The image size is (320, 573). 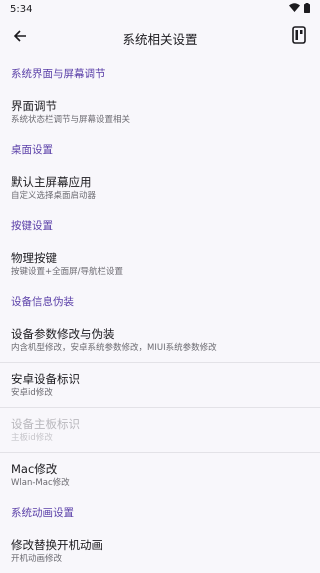 What do you see at coordinates (45, 378) in the screenshot?
I see `item-title: 安卓设备标识` at bounding box center [45, 378].